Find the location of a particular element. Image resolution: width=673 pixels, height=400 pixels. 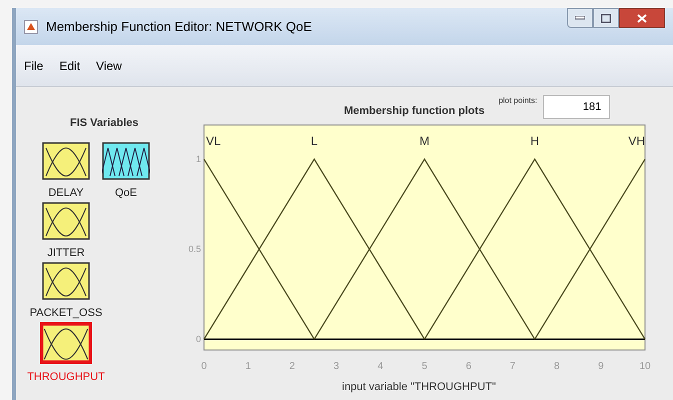

axis-label: input variable "THROUGHPUT" is located at coordinates (419, 387).